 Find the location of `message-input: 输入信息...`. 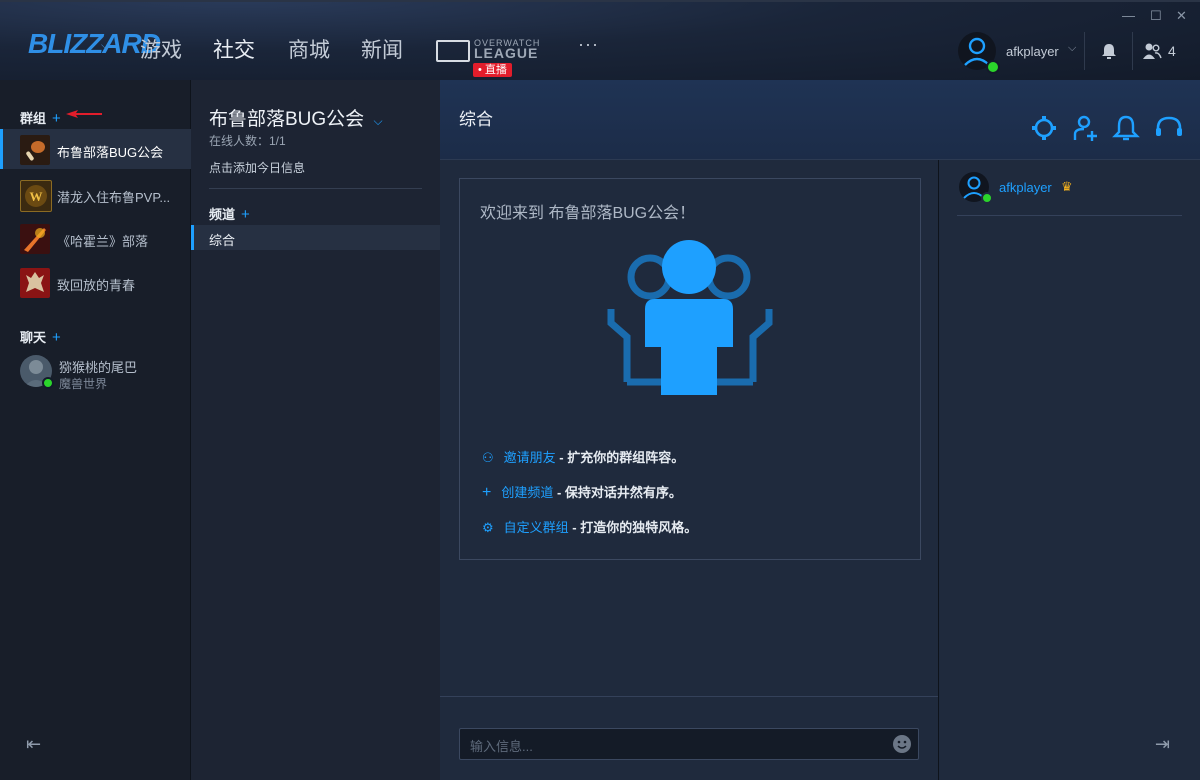

message-input: 输入信息... is located at coordinates (689, 744).